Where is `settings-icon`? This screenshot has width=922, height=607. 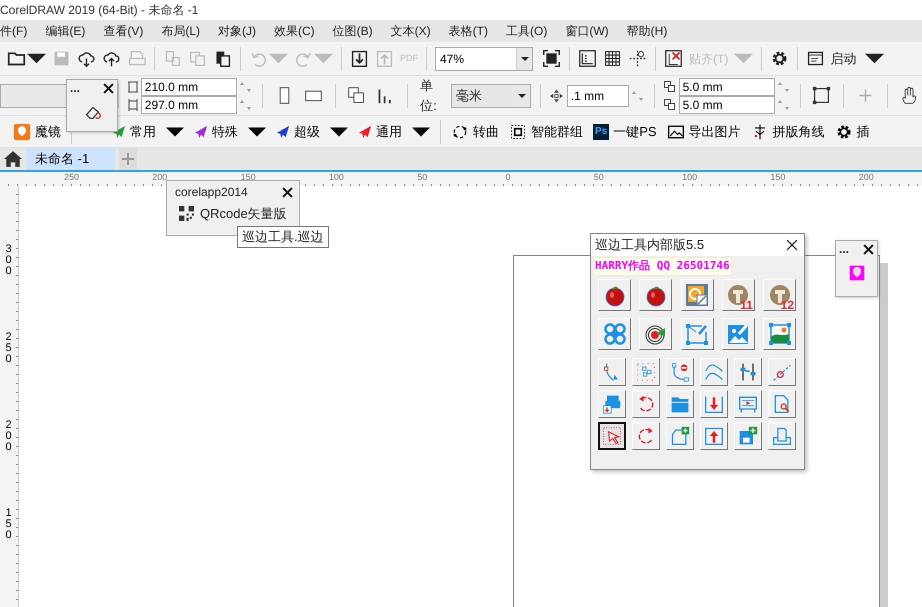 settings-icon is located at coordinates (780, 58).